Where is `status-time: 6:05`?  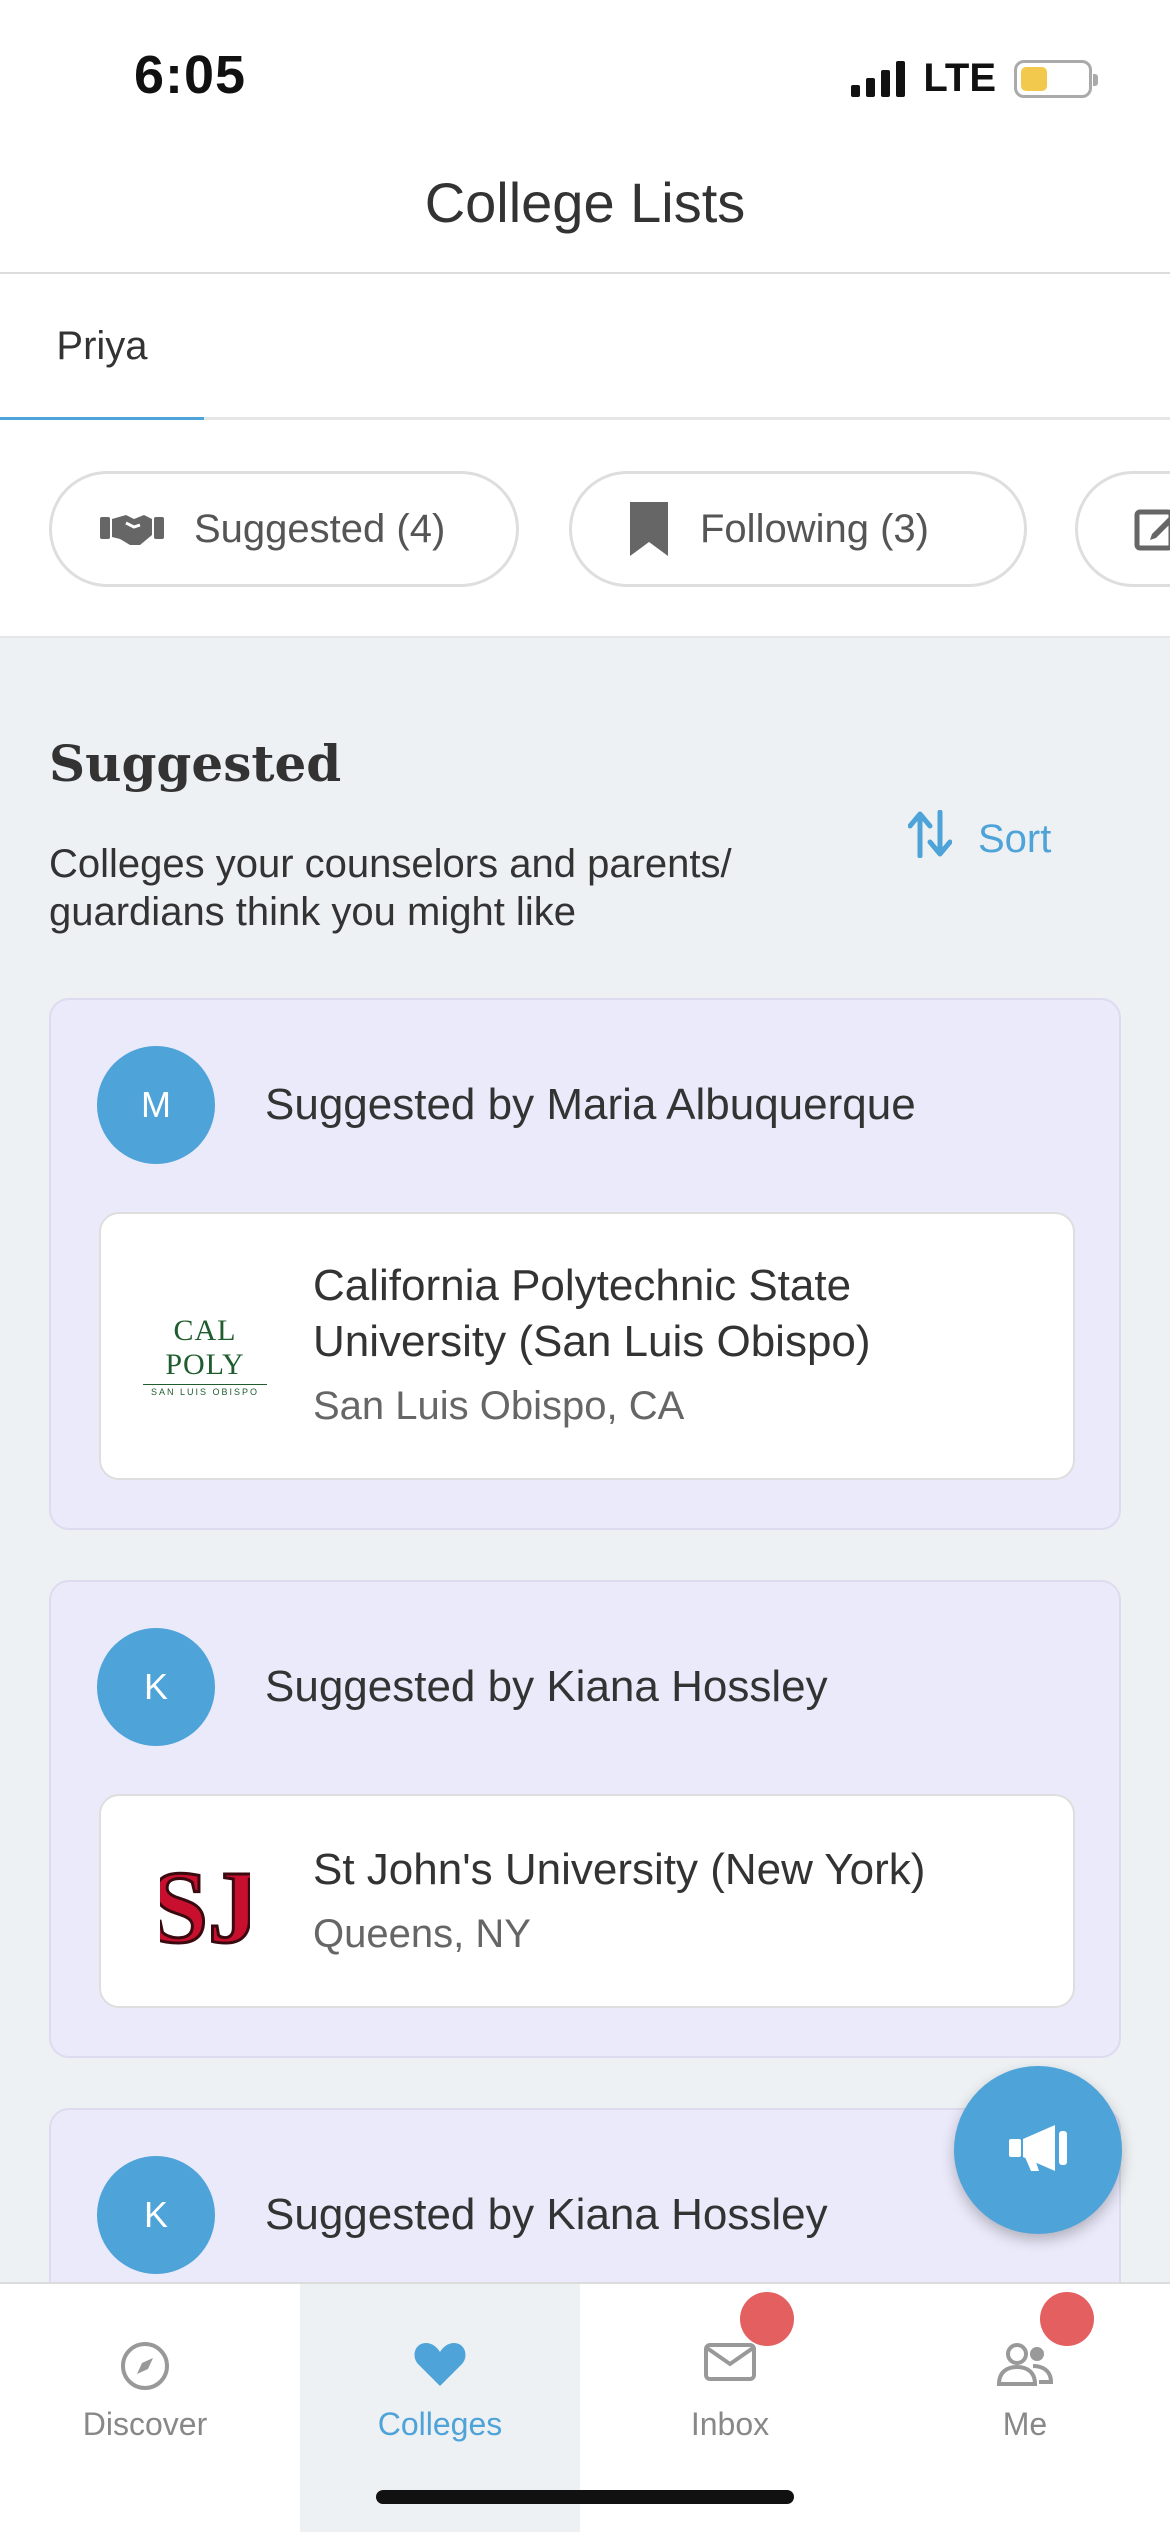
status-time: 6:05 is located at coordinates (190, 75).